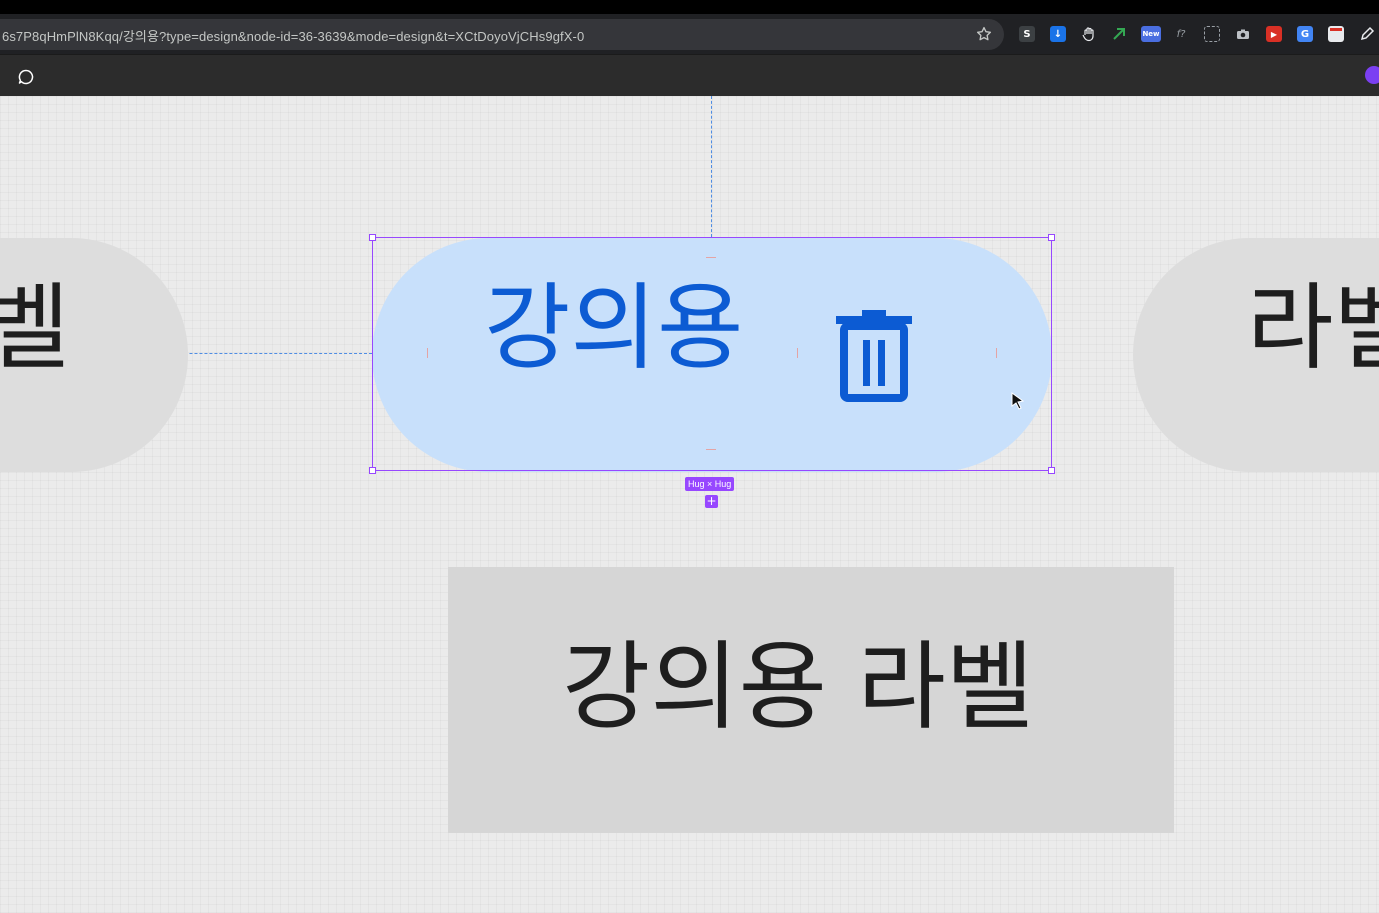 This screenshot has height=913, width=1379. What do you see at coordinates (711, 257) in the screenshot?
I see `padding-marker-top` at bounding box center [711, 257].